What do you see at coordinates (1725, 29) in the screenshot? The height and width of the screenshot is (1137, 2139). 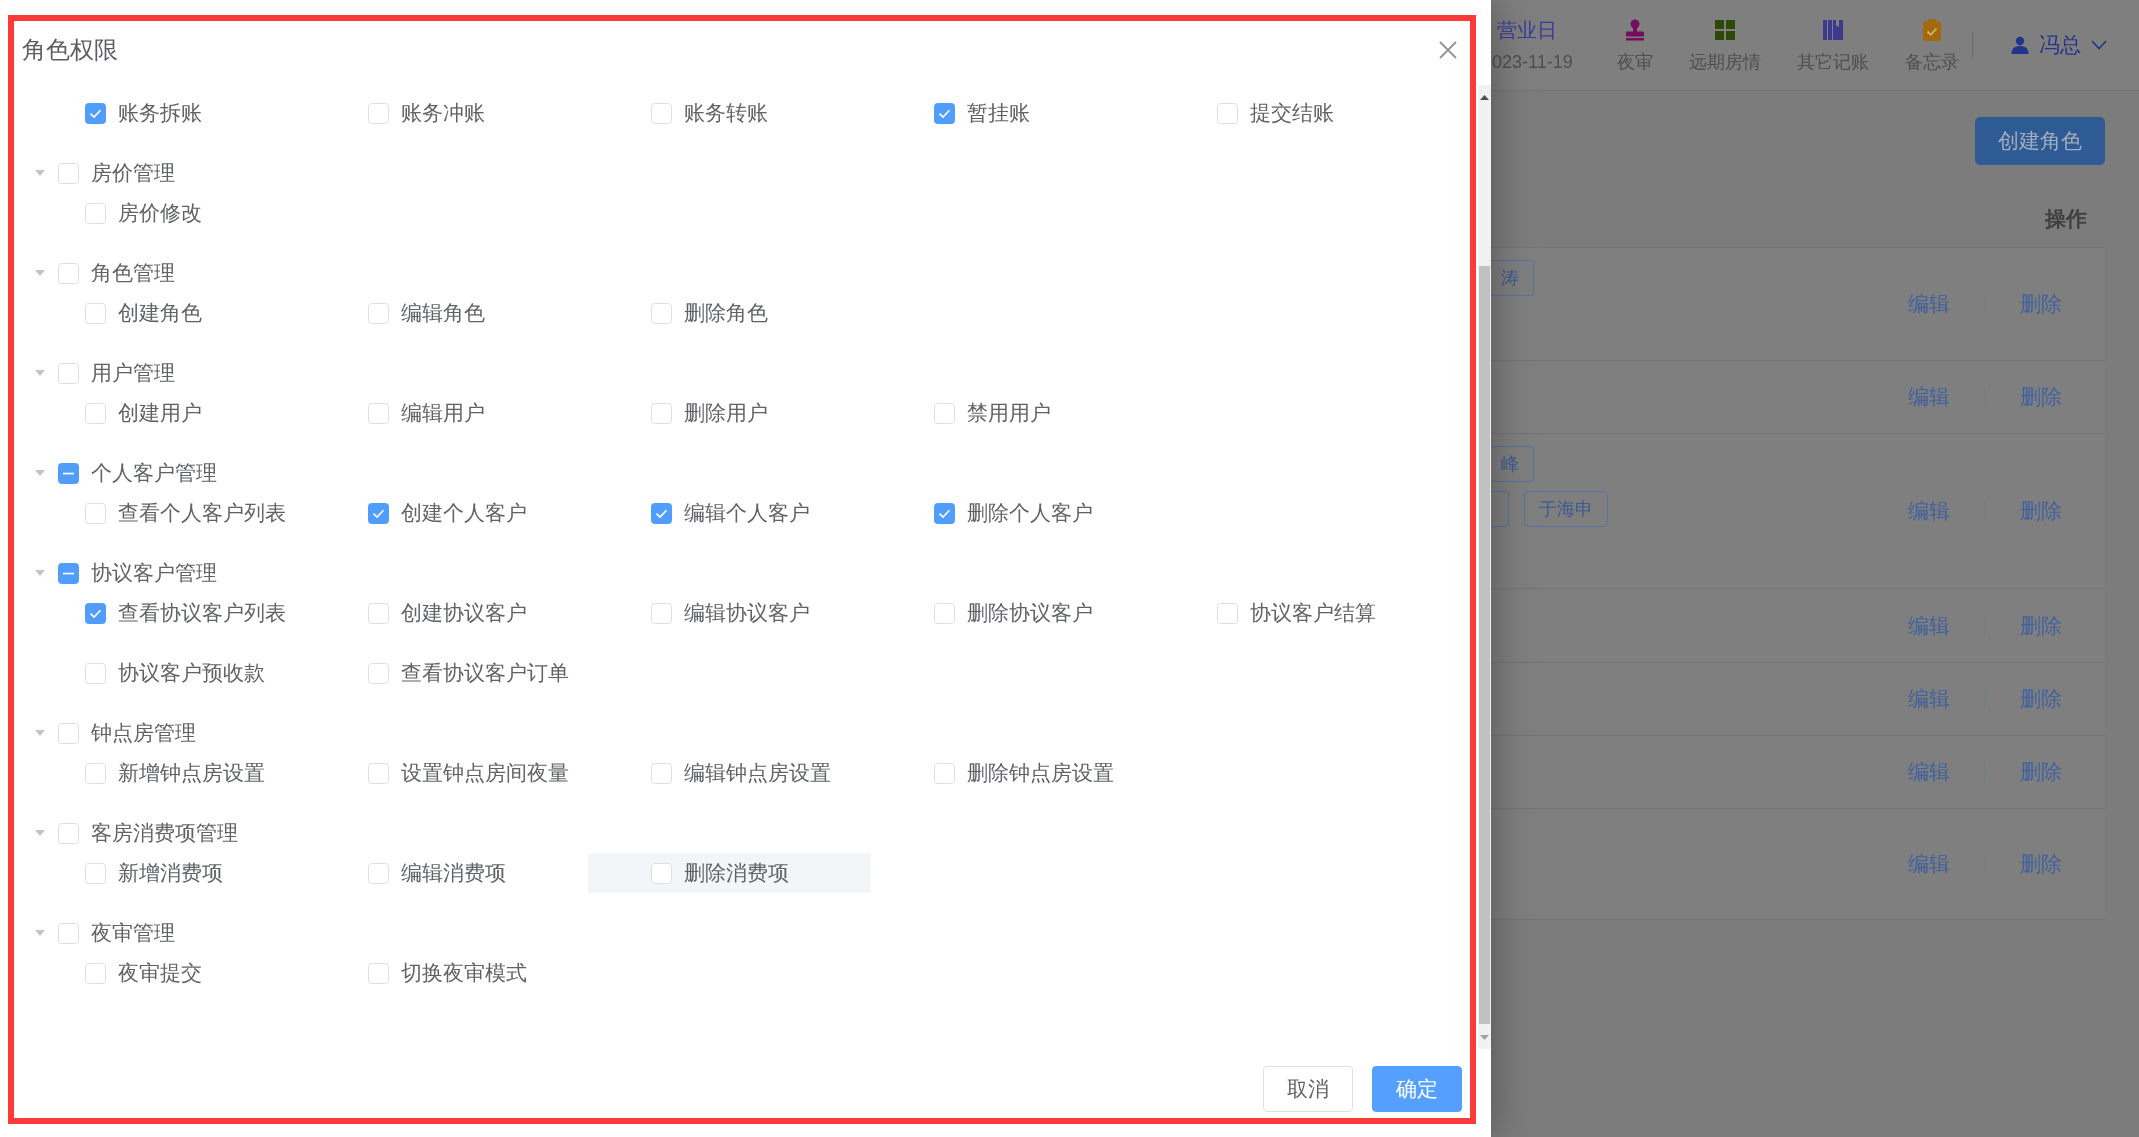 I see `grid-icon` at bounding box center [1725, 29].